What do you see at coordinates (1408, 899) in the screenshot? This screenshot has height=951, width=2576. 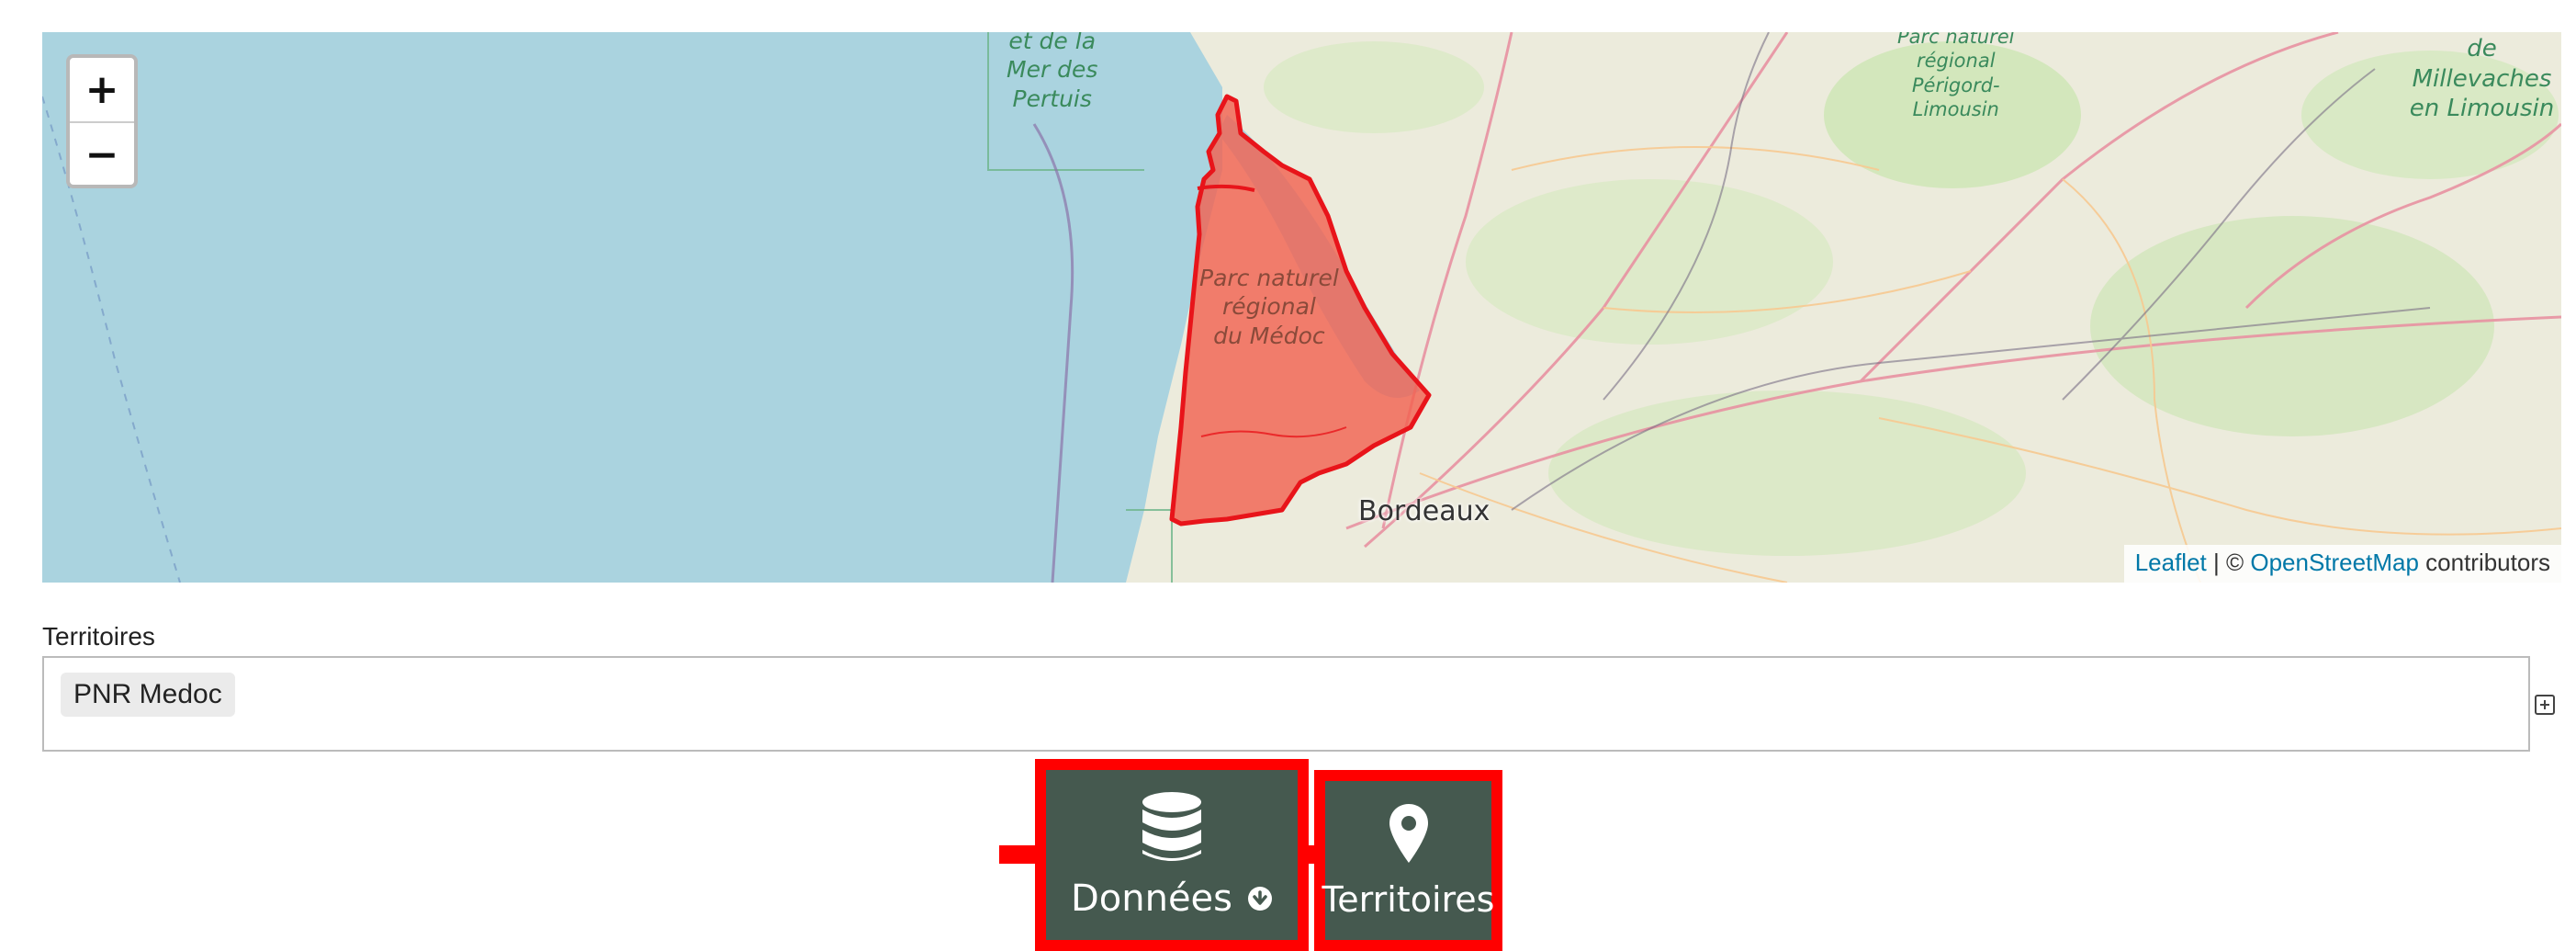 I see `territoires-nav-label: Territoires` at bounding box center [1408, 899].